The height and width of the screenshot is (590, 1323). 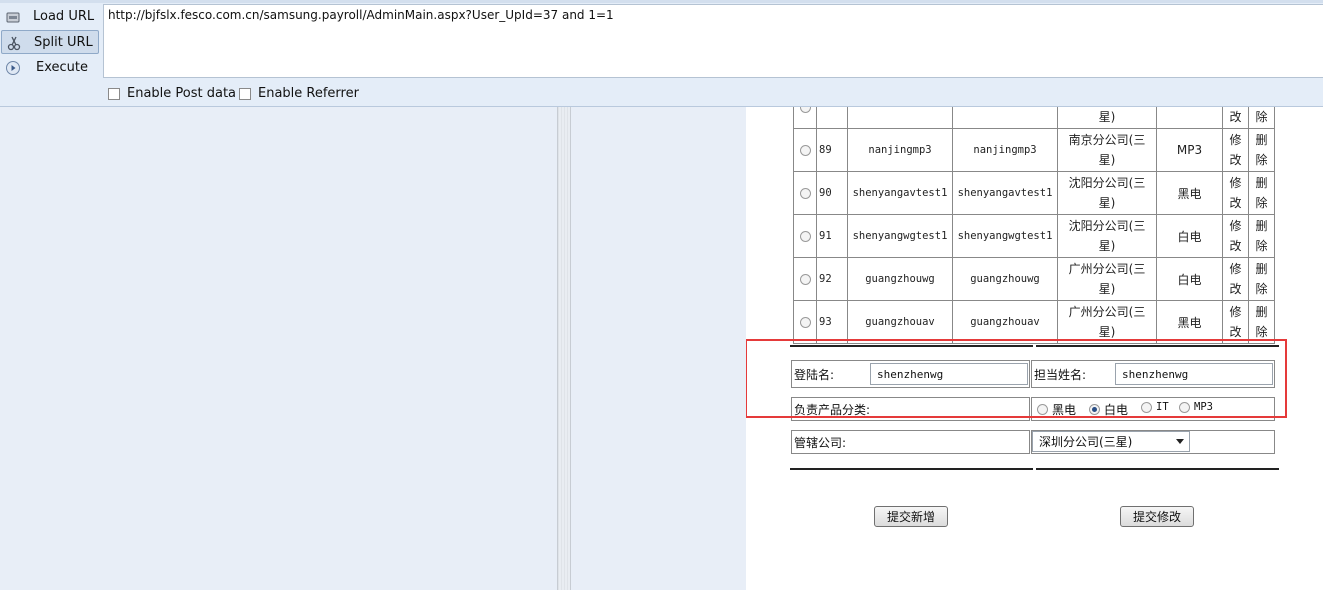 I want to click on delete-link: 除, so click(x=1261, y=118).